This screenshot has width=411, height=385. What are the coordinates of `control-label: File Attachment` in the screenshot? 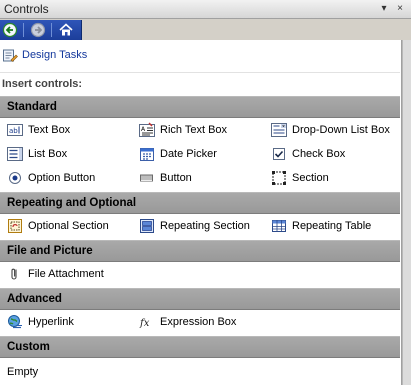 It's located at (66, 274).